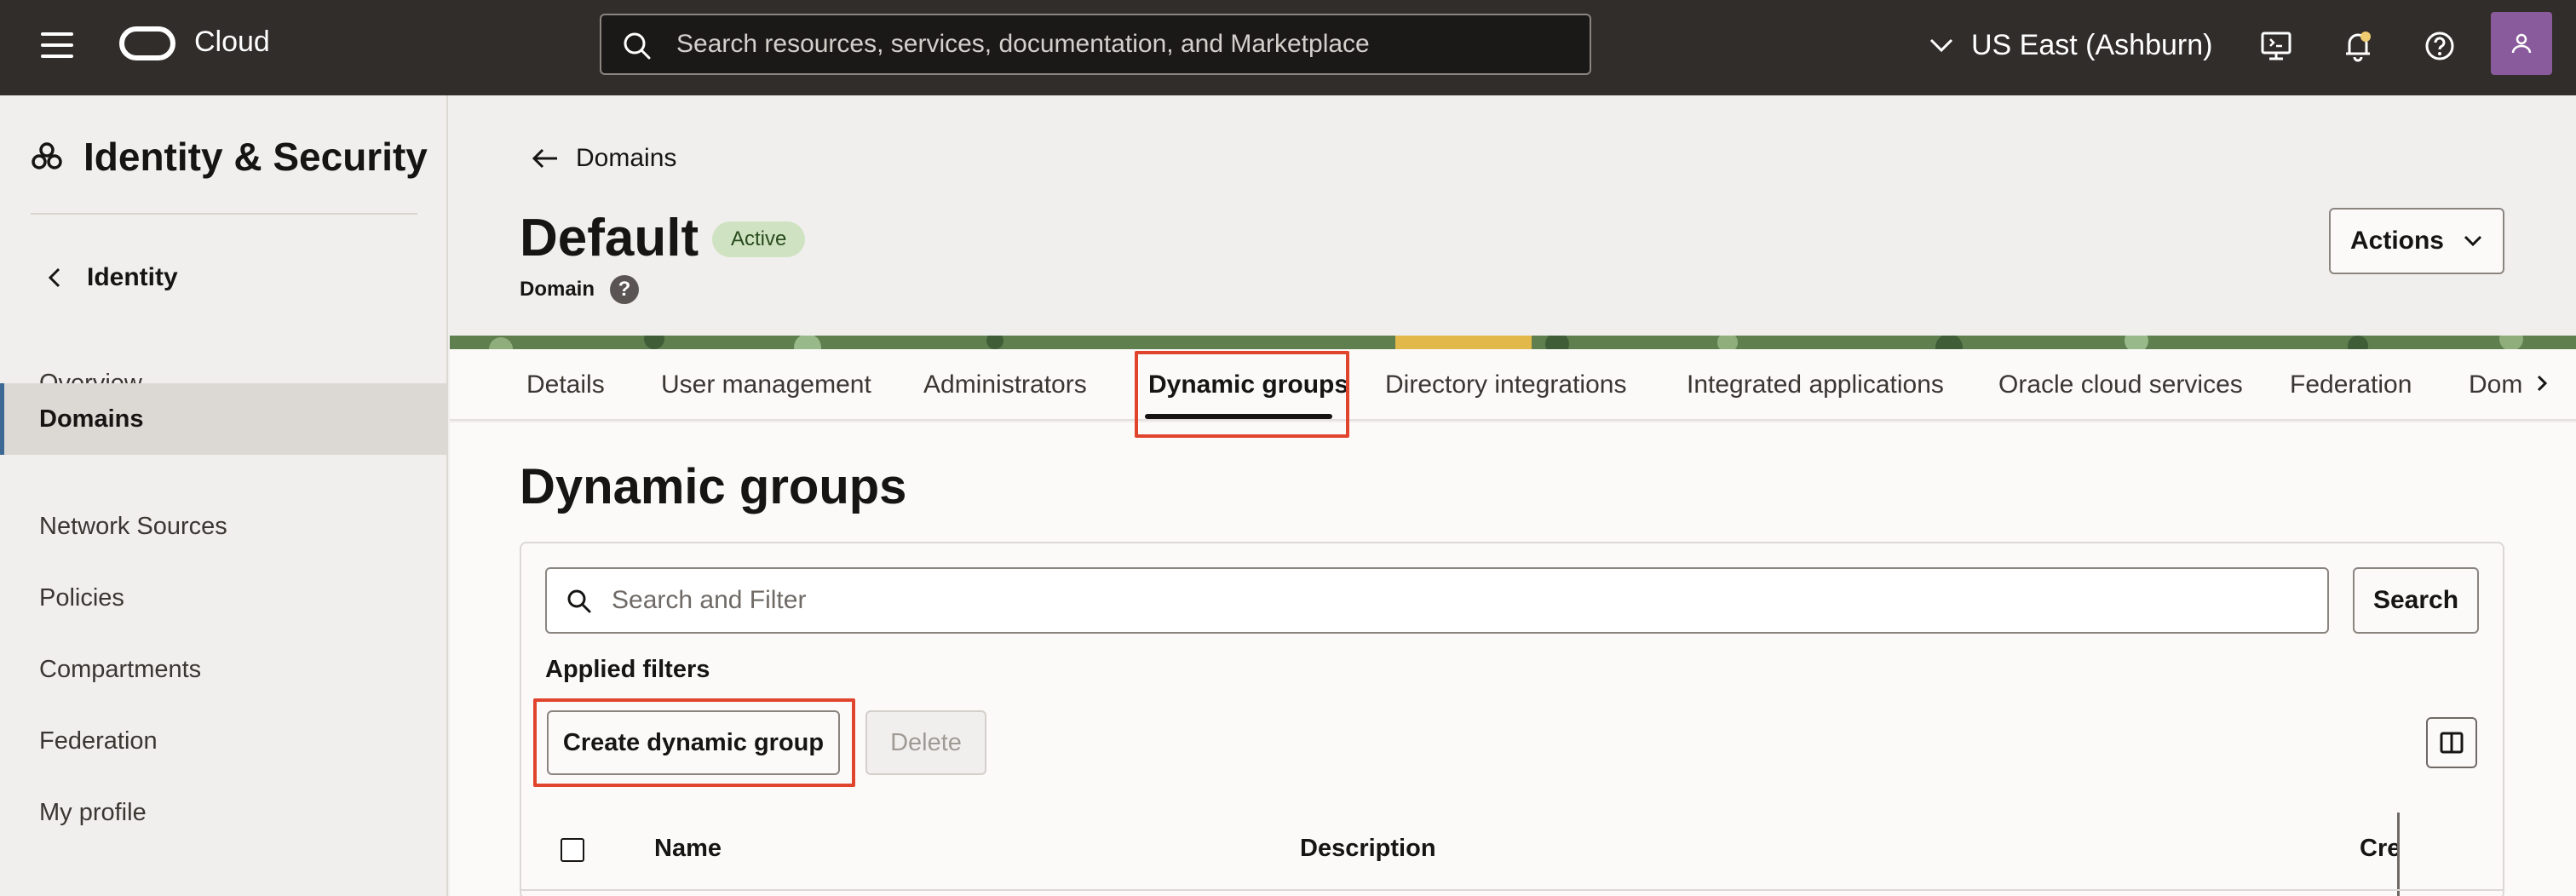  Describe the element at coordinates (610, 238) in the screenshot. I see `page-title: Default` at that location.